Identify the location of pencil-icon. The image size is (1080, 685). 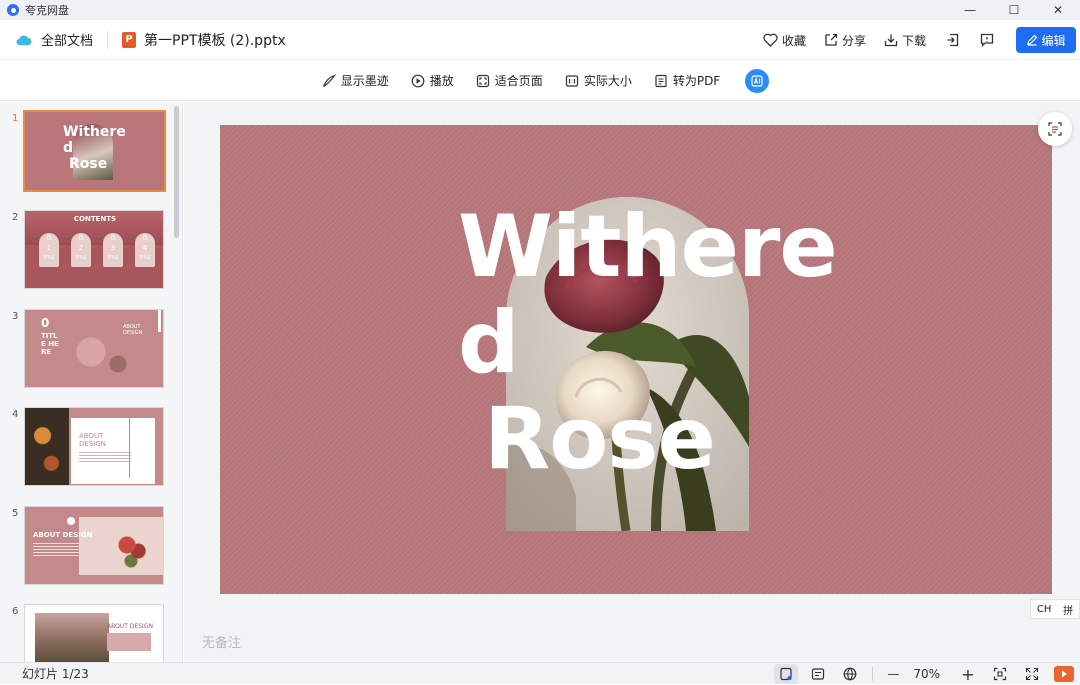
(1032, 40).